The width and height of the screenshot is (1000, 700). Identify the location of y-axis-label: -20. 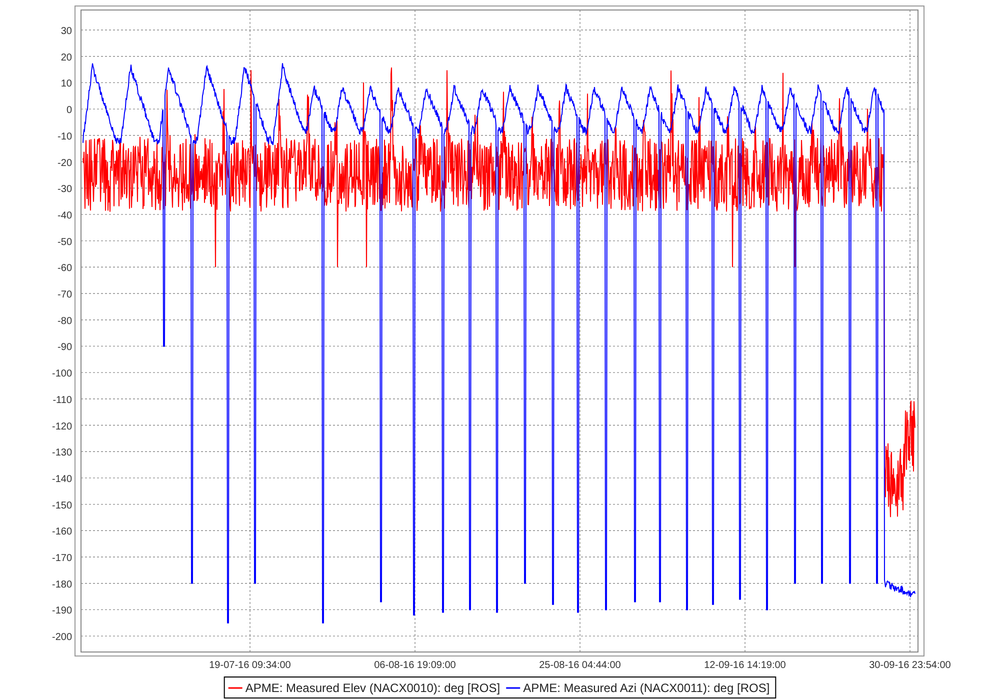
(65, 163).